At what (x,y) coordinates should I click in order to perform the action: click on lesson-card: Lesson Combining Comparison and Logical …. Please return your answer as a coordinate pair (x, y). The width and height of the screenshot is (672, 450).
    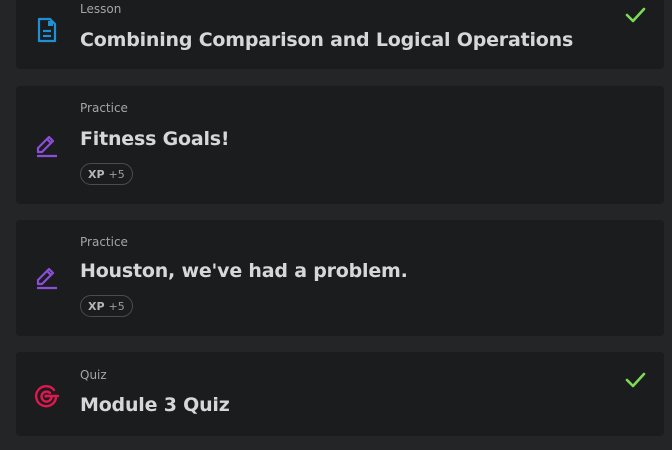
    Looking at the image, I should click on (340, 34).